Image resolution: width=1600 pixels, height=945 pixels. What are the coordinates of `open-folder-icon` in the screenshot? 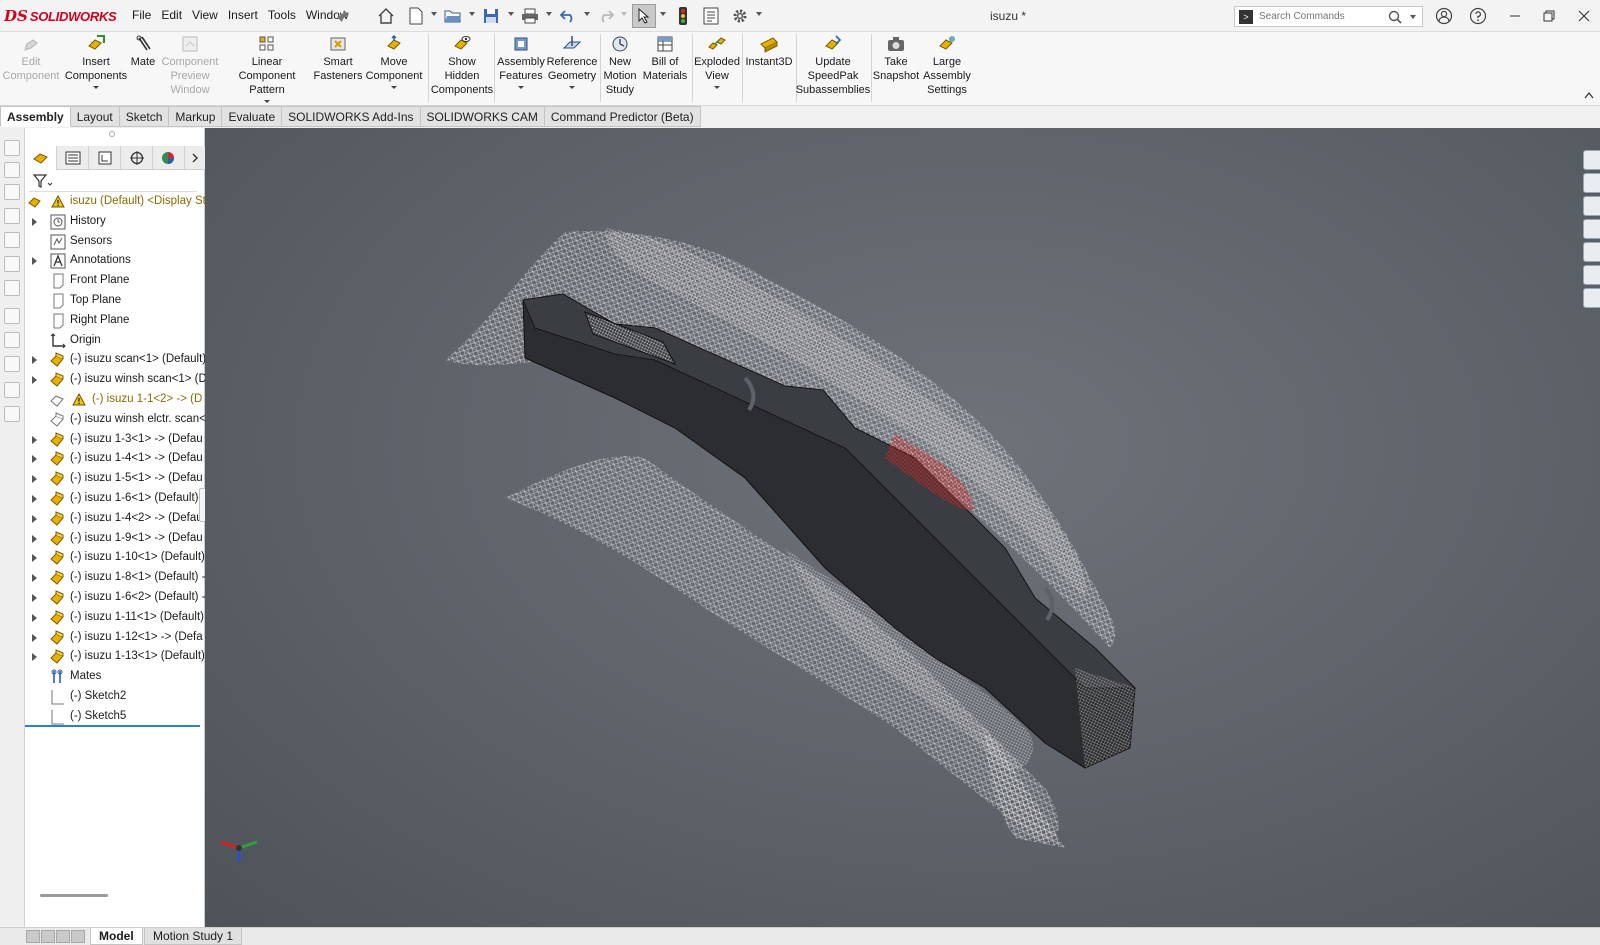 It's located at (453, 16).